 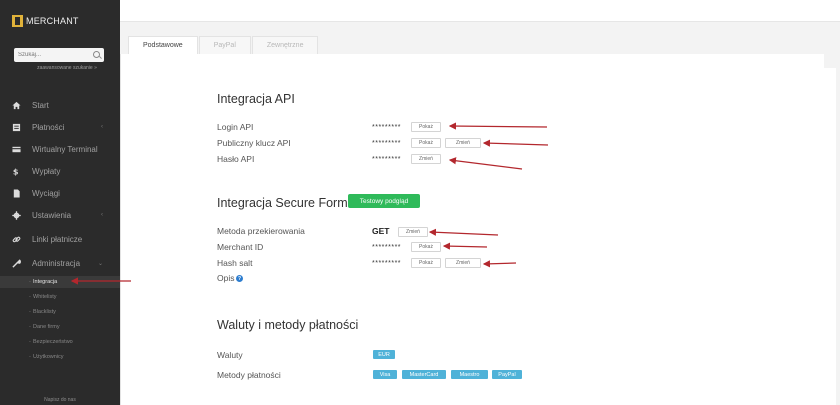 I want to click on api-password-change-button: Zmień, so click(x=426, y=159).